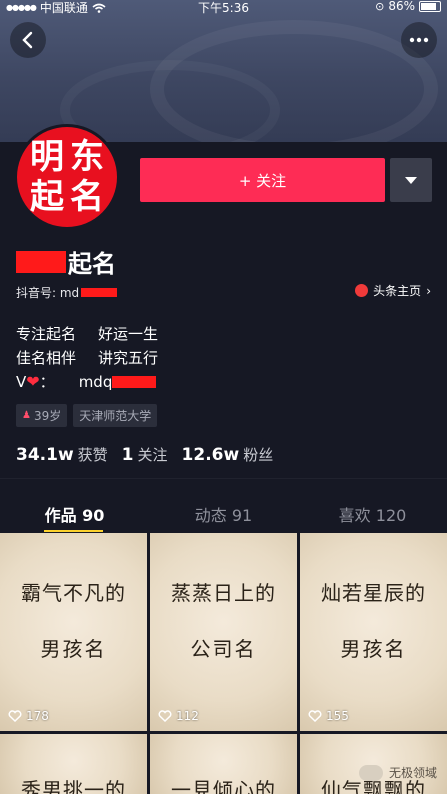 The image size is (447, 794). Describe the element at coordinates (258, 455) in the screenshot. I see `stat-label: 粉丝` at that location.